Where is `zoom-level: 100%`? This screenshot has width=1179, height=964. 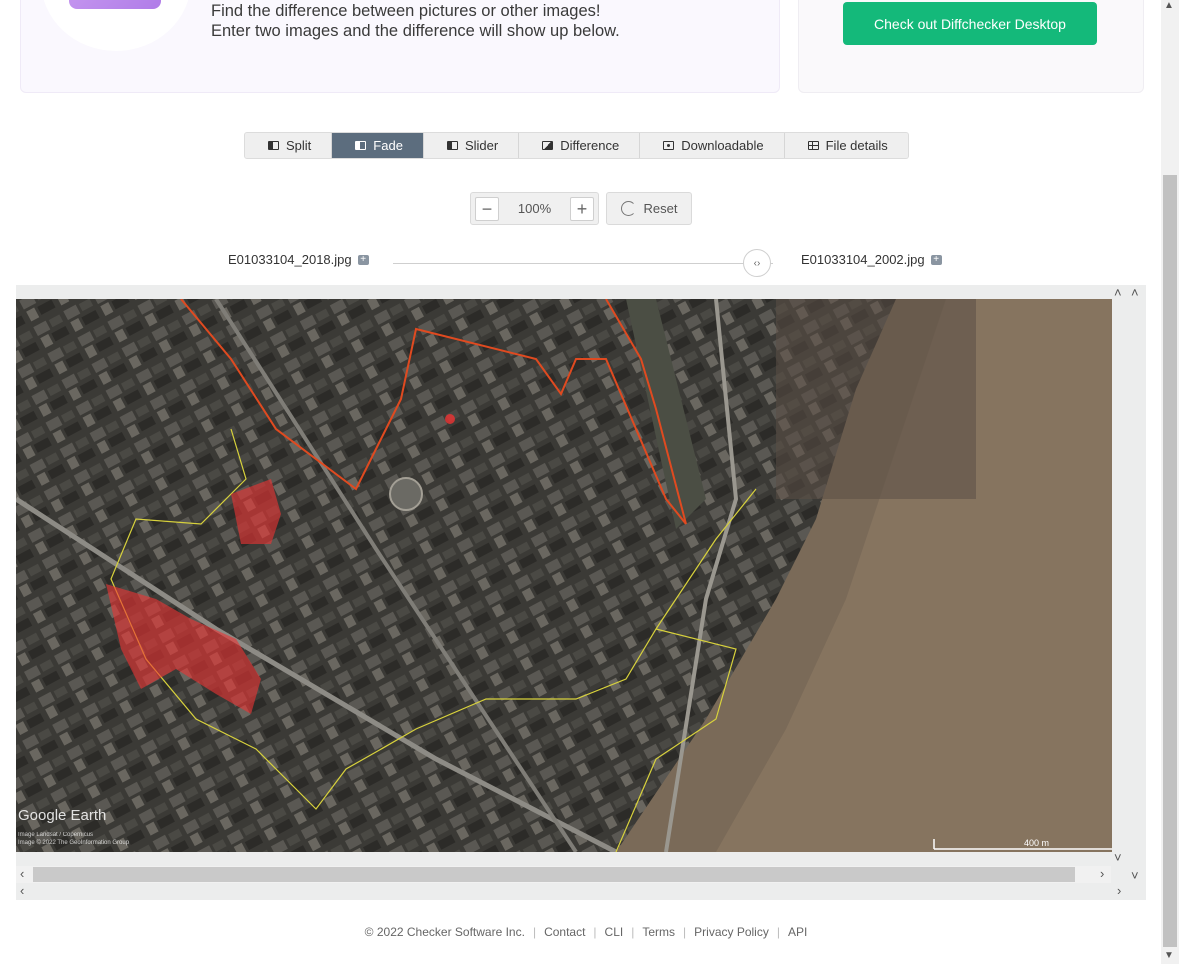 zoom-level: 100% is located at coordinates (534, 208).